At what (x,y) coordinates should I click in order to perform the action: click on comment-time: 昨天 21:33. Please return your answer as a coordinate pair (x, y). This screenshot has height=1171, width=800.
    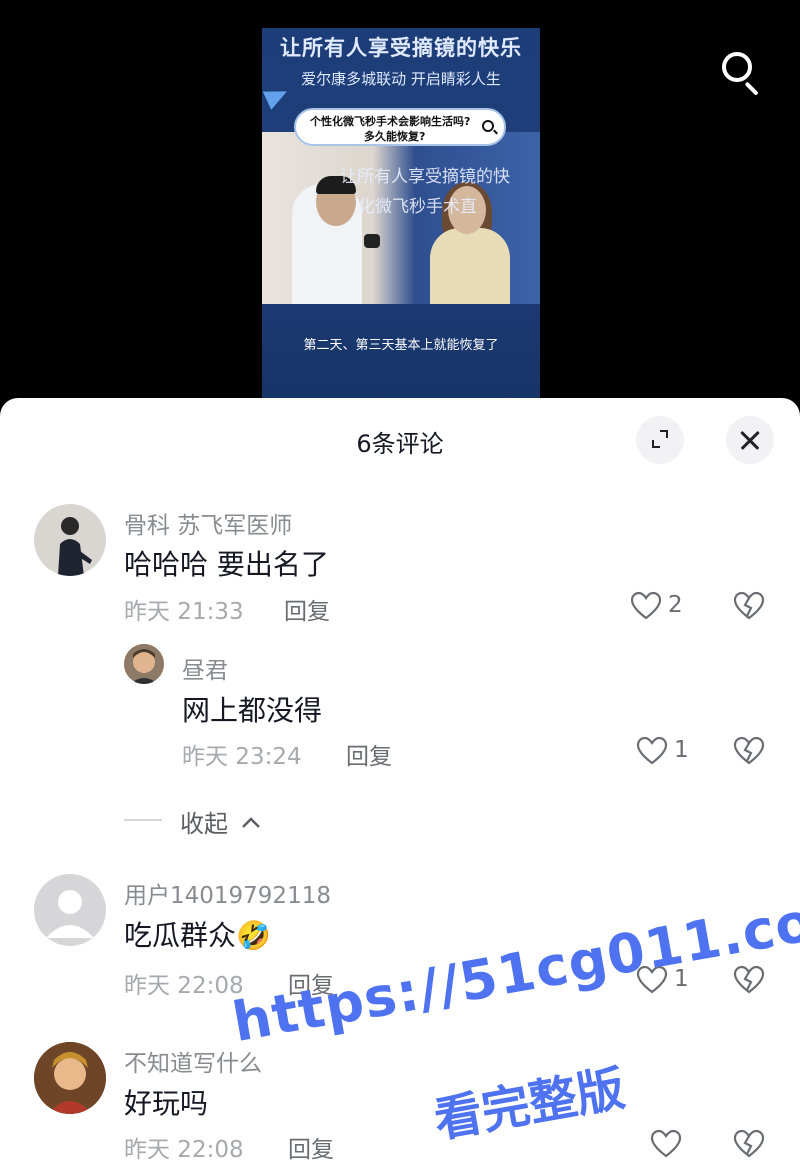
    Looking at the image, I should click on (184, 612).